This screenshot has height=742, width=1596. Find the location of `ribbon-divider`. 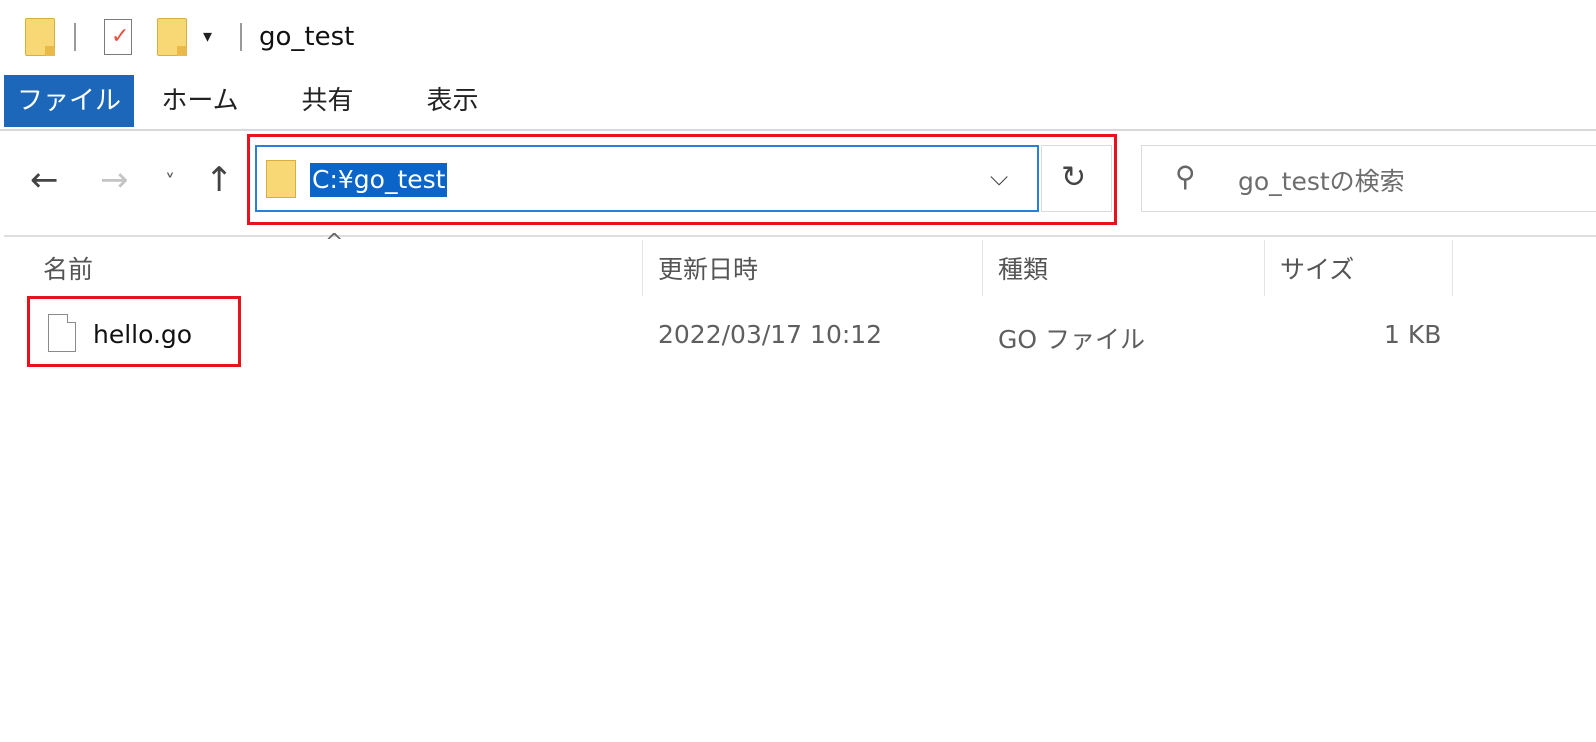

ribbon-divider is located at coordinates (798, 130).